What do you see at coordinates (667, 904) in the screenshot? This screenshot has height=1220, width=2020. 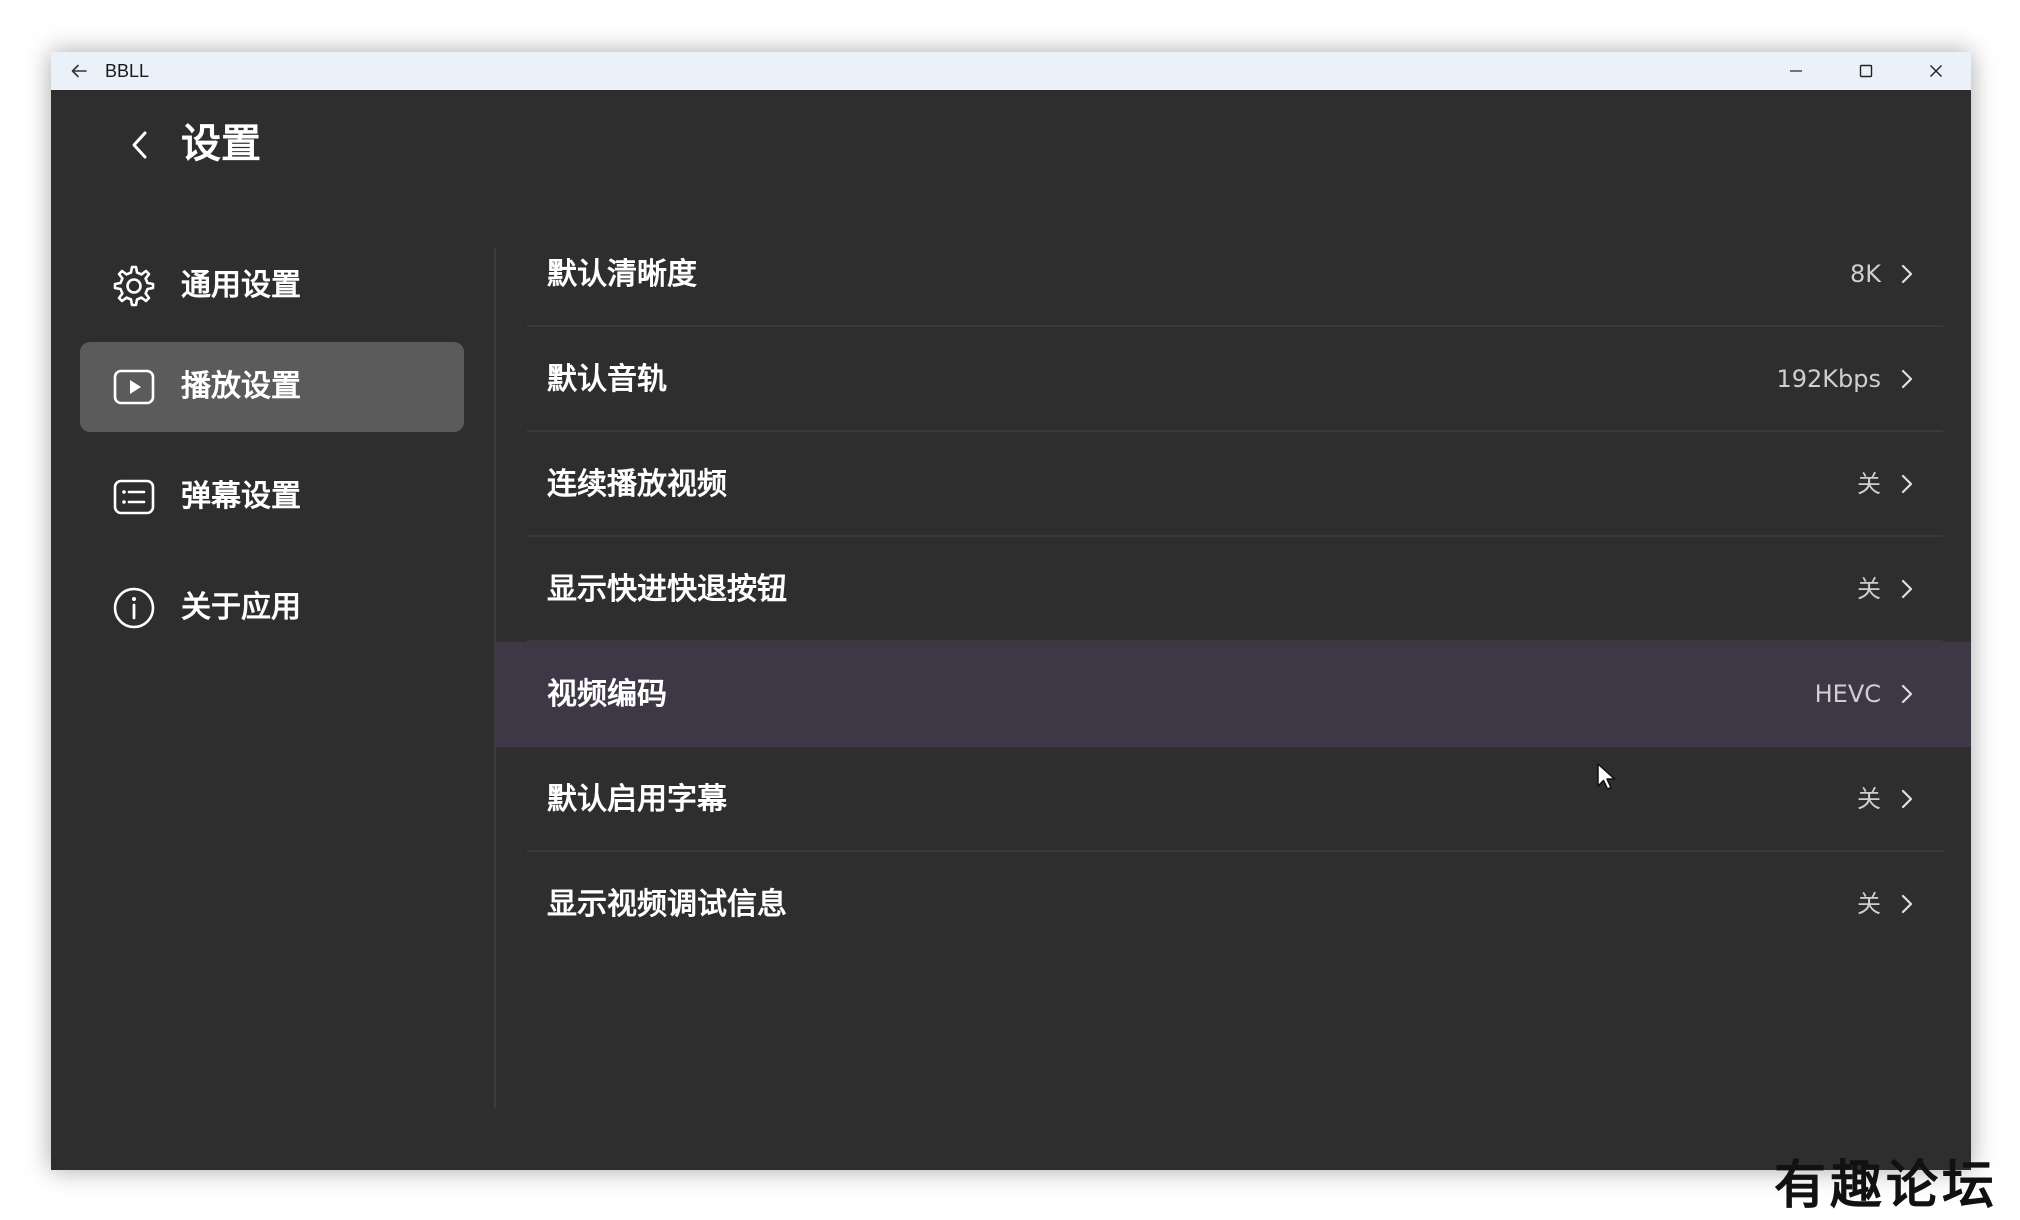 I see `setting-label: 显示视频调试信息` at bounding box center [667, 904].